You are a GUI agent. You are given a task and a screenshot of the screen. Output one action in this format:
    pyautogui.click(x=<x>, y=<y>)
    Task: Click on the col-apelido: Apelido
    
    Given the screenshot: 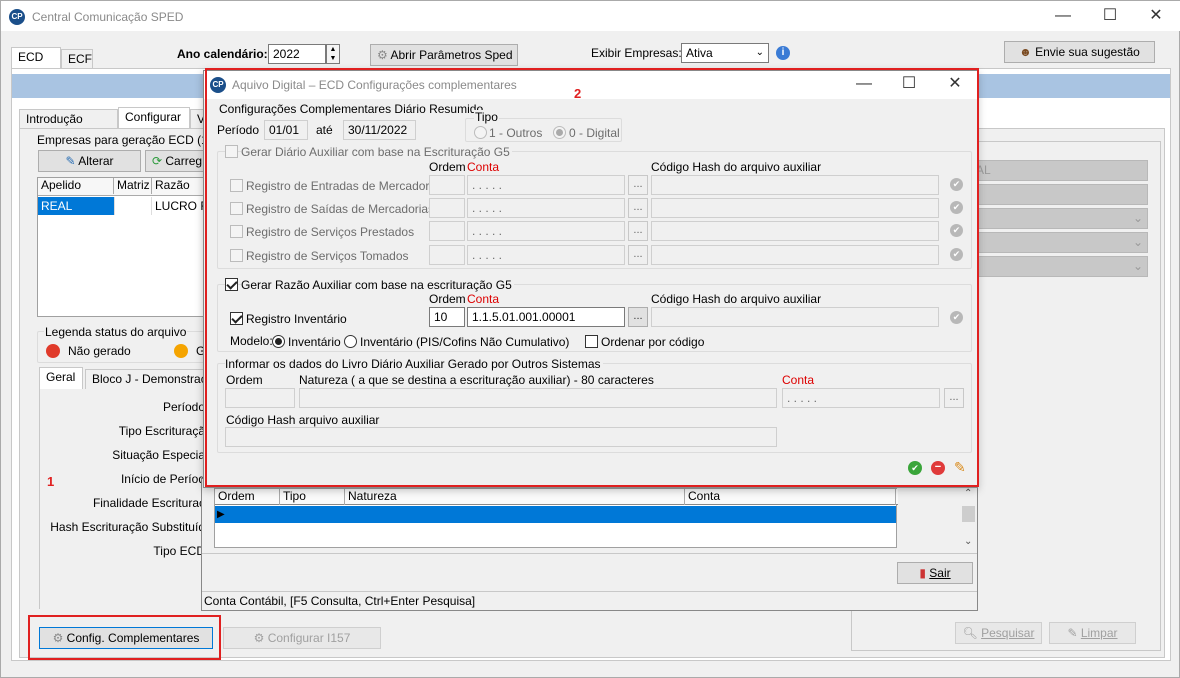 What is the action you would take?
    pyautogui.click(x=76, y=186)
    